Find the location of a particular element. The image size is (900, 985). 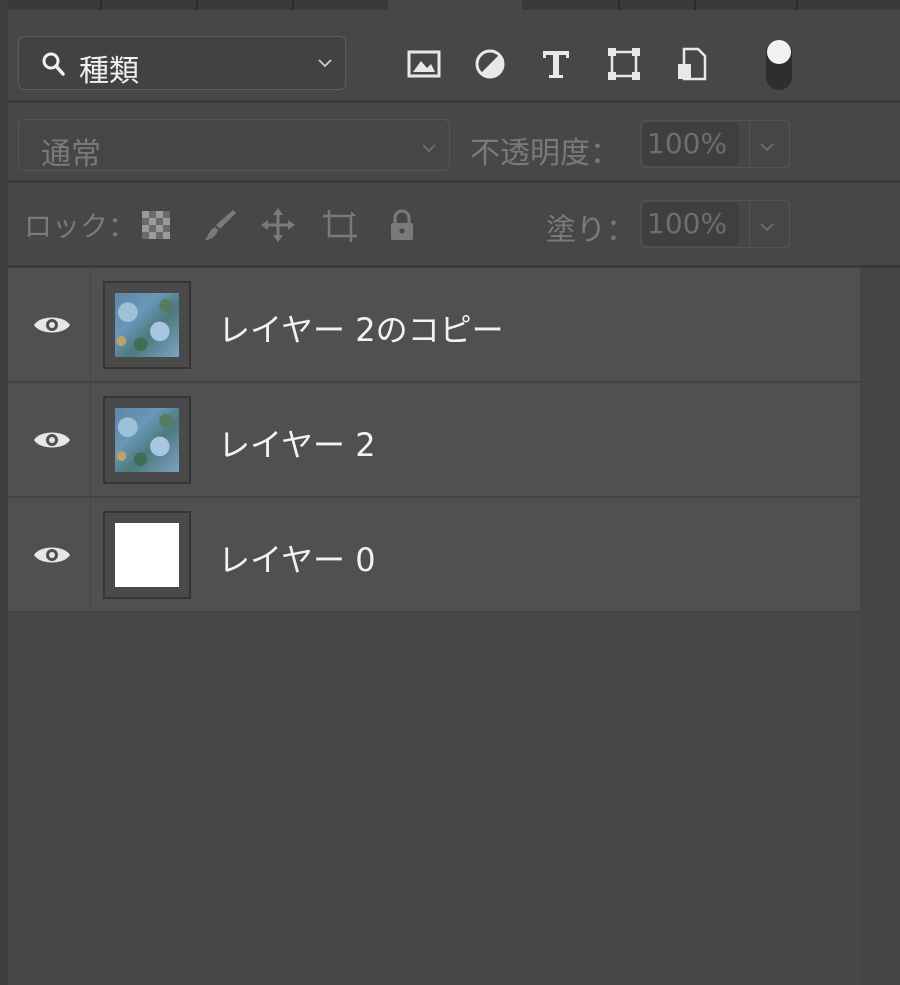

lock-row: ロック： 塗り： 100% is located at coordinates (454, 224).